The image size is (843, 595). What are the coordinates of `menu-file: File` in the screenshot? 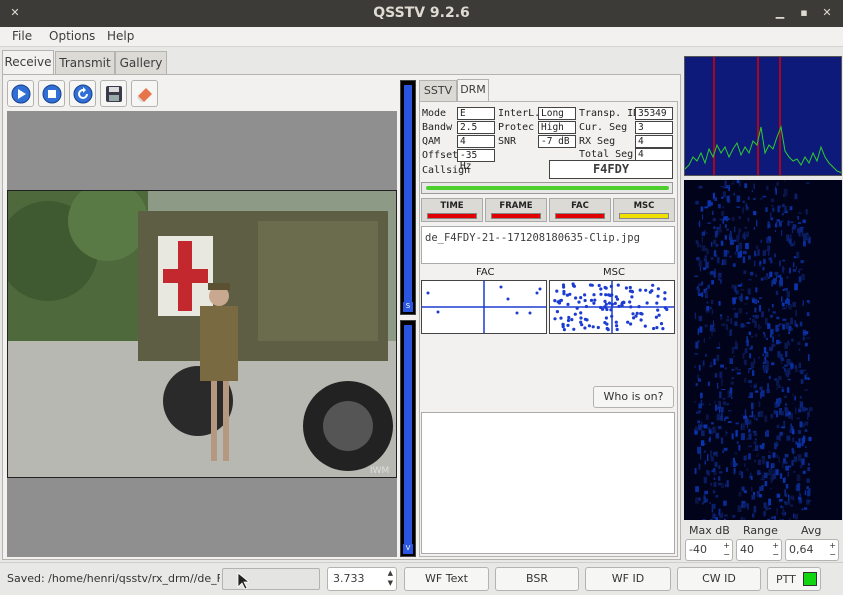 It's located at (22, 36).